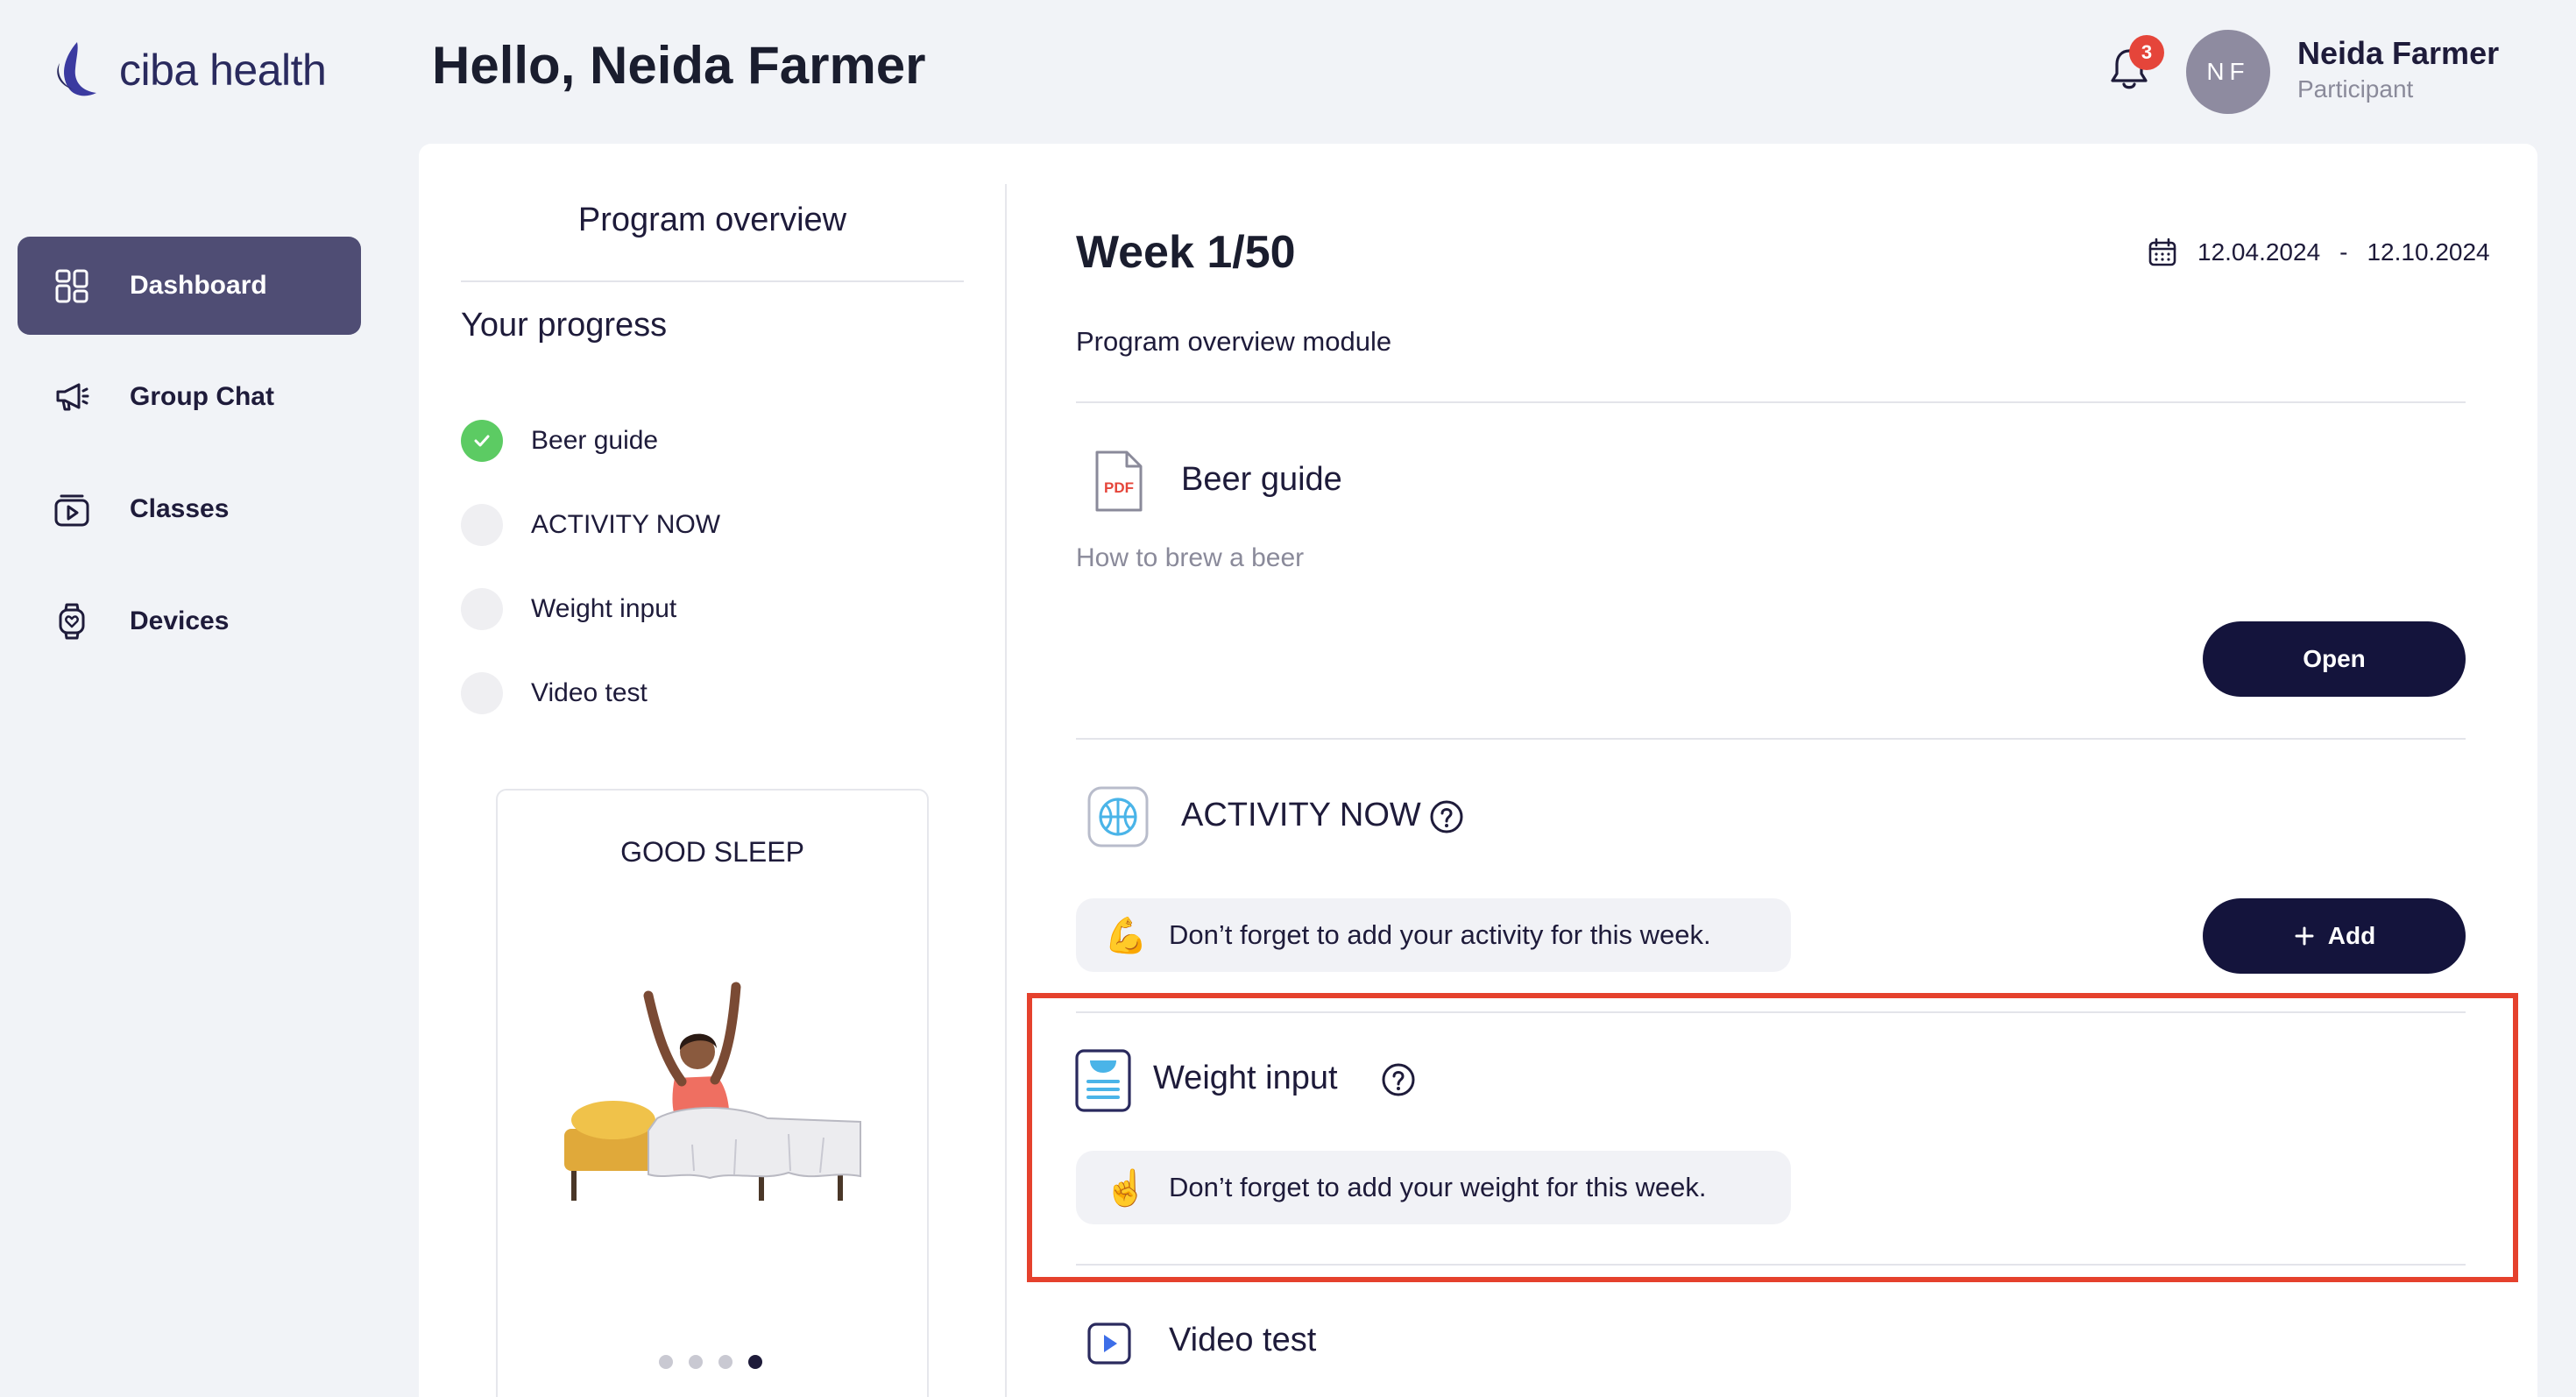 The image size is (2576, 1397). I want to click on date-start: 12.04.2024, so click(2259, 252).